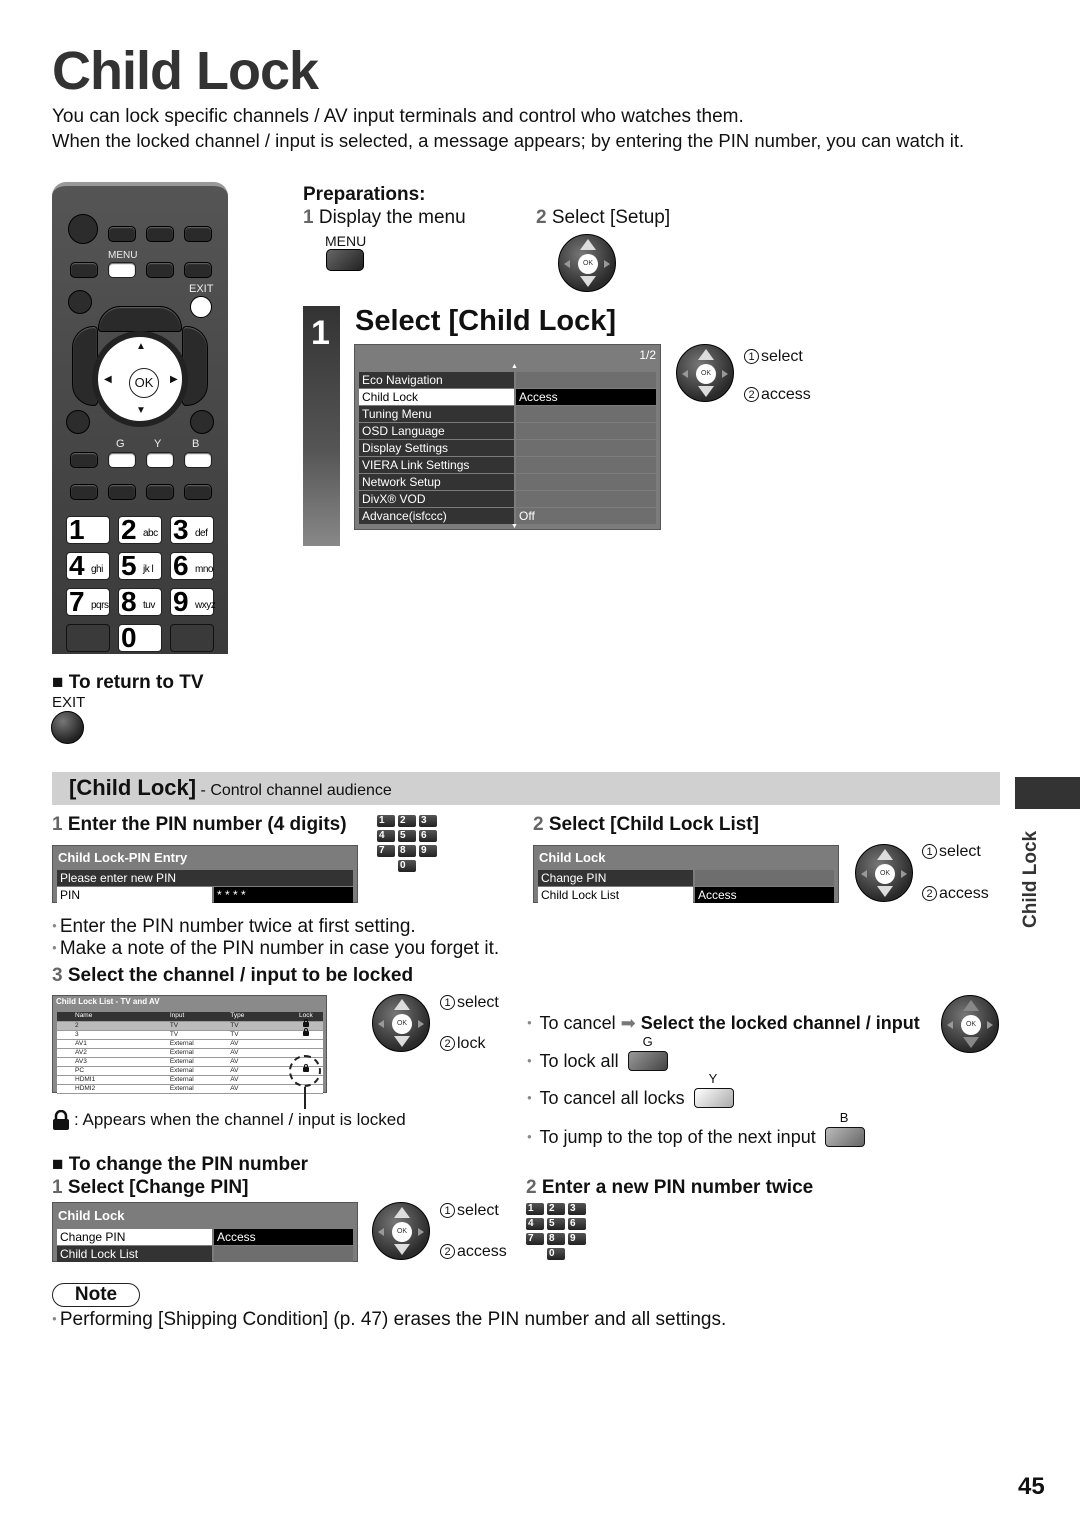 This screenshot has width=1080, height=1532. Describe the element at coordinates (1030, 879) in the screenshot. I see `side-tab-label: Child Lock` at that location.